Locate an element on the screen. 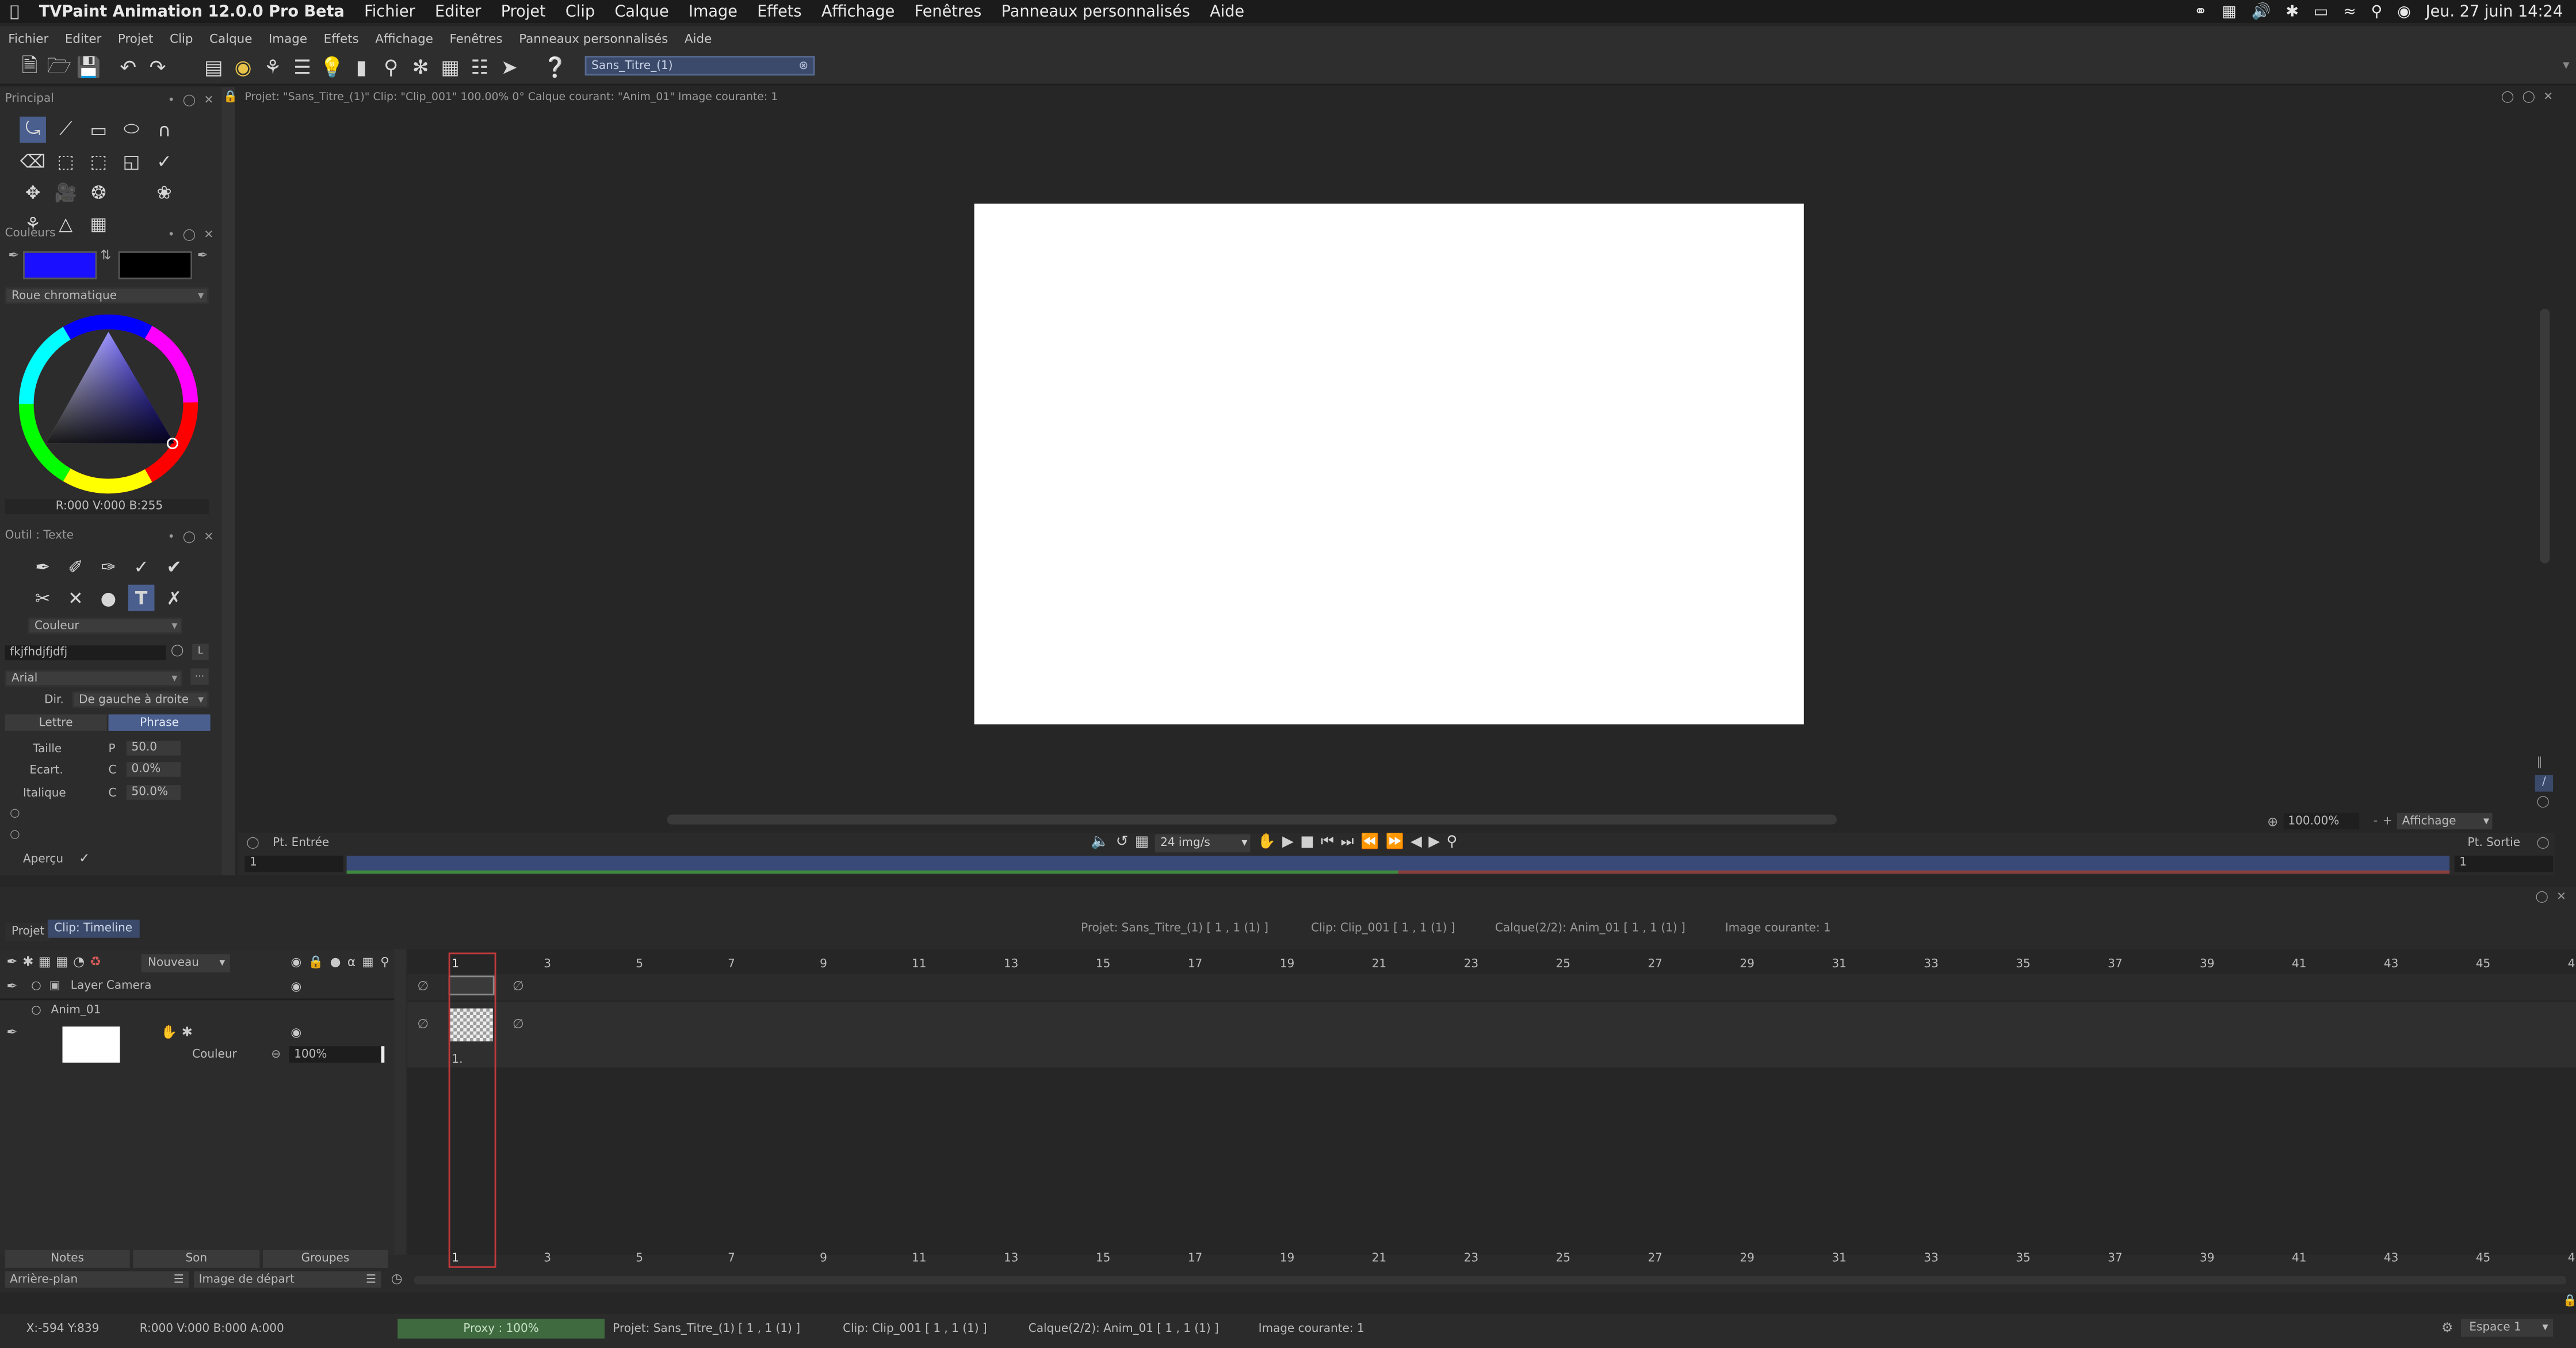  puppet-tool-icon: ❀ is located at coordinates (164, 192).